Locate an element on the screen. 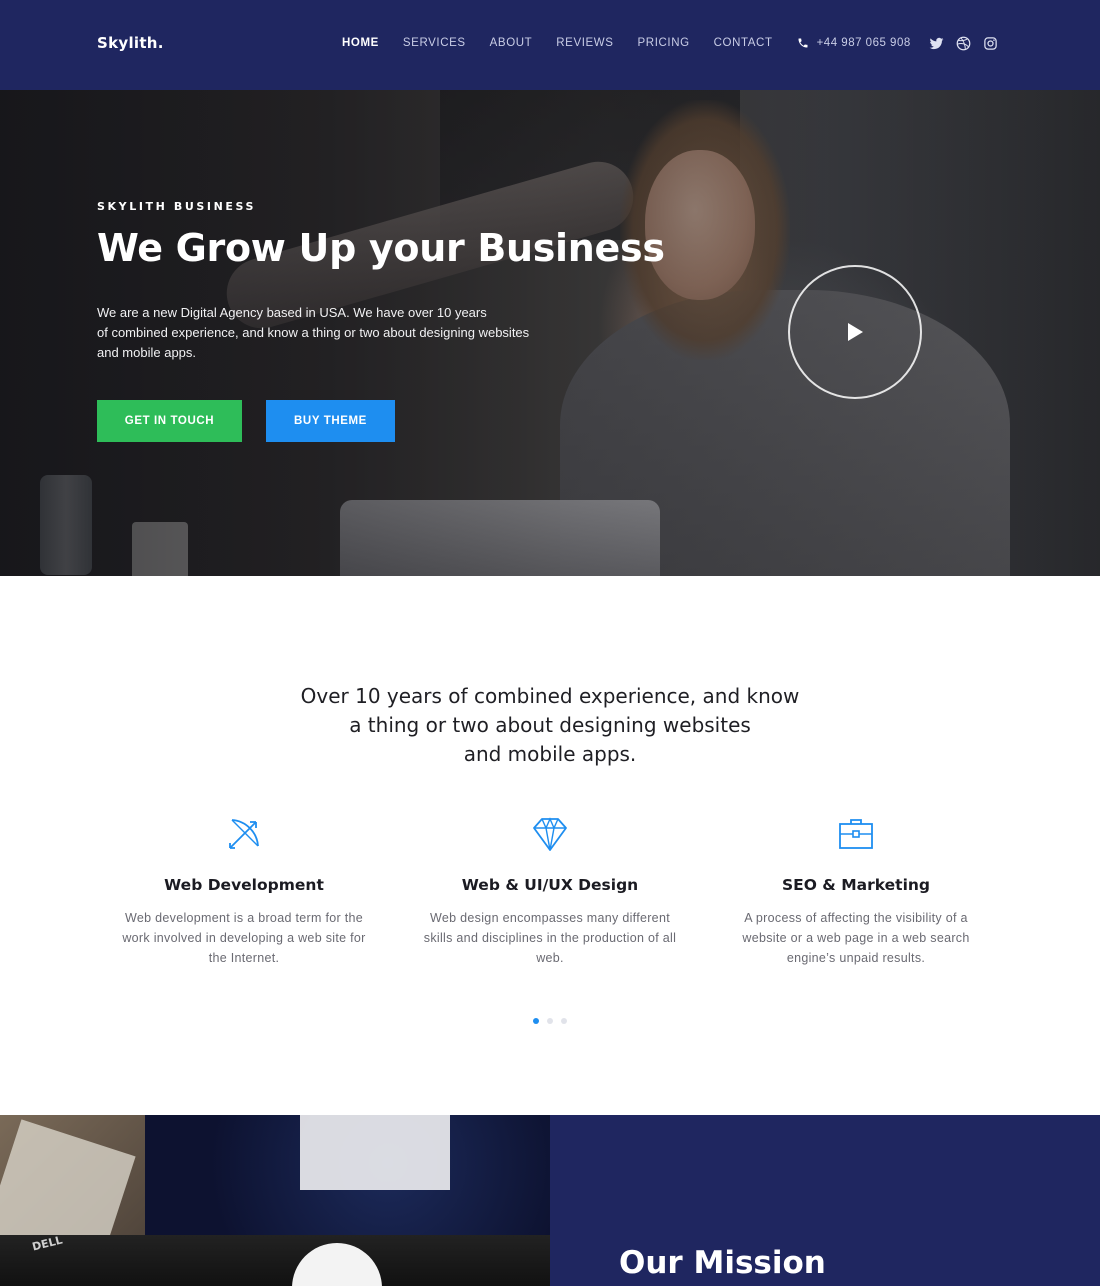 Image resolution: width=1100 pixels, height=1286 pixels. social-links is located at coordinates (963, 43).